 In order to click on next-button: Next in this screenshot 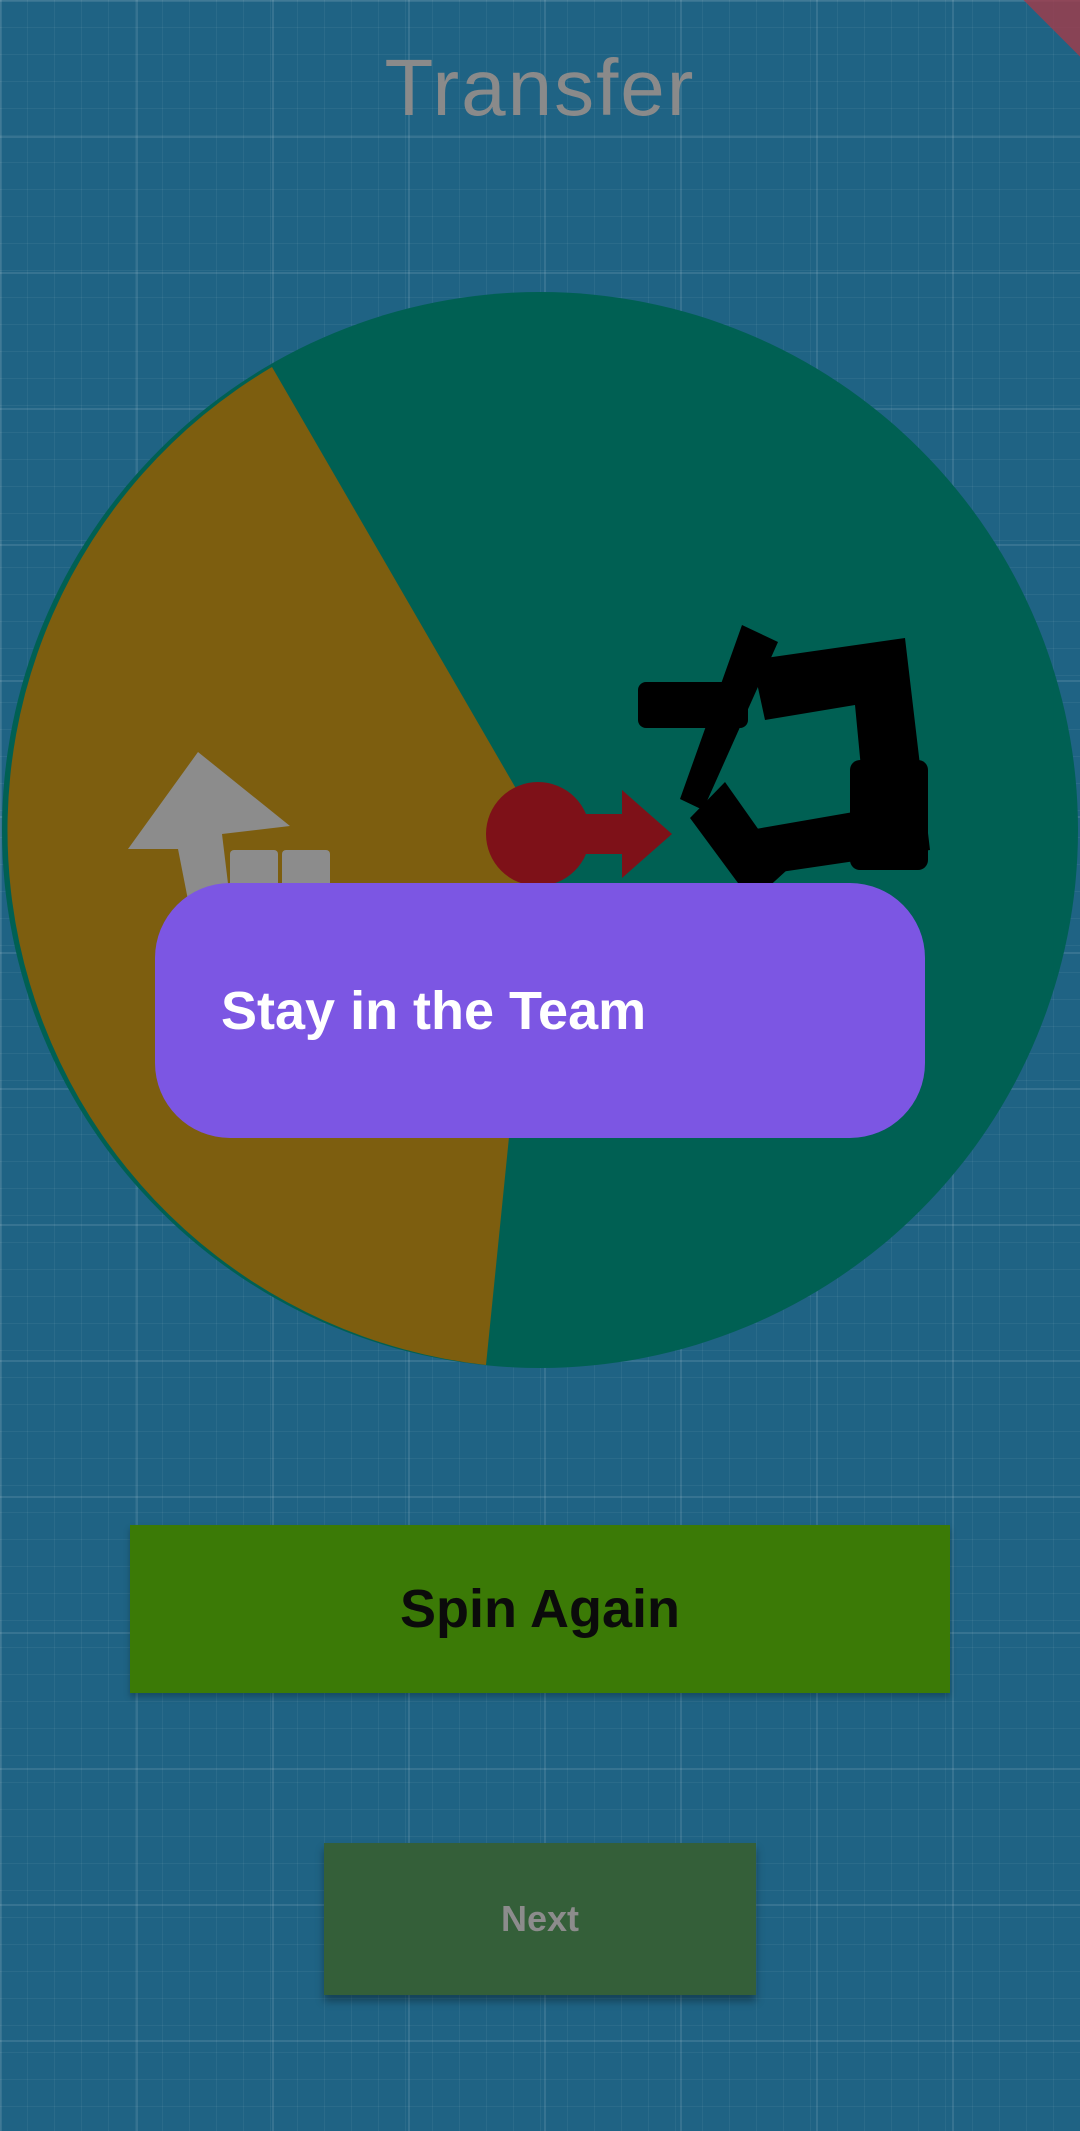, I will do `click(540, 1919)`.